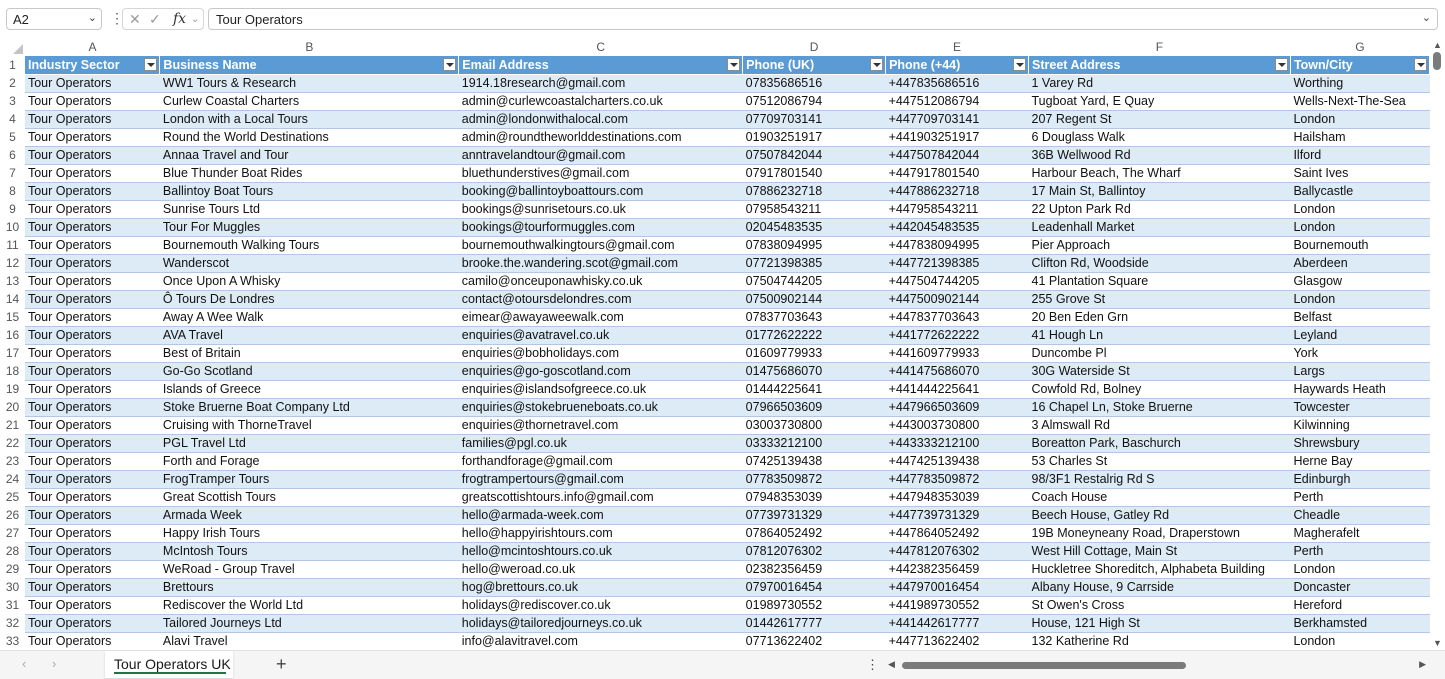 The width and height of the screenshot is (1445, 679). I want to click on table-cell: 07739731329, so click(814, 515).